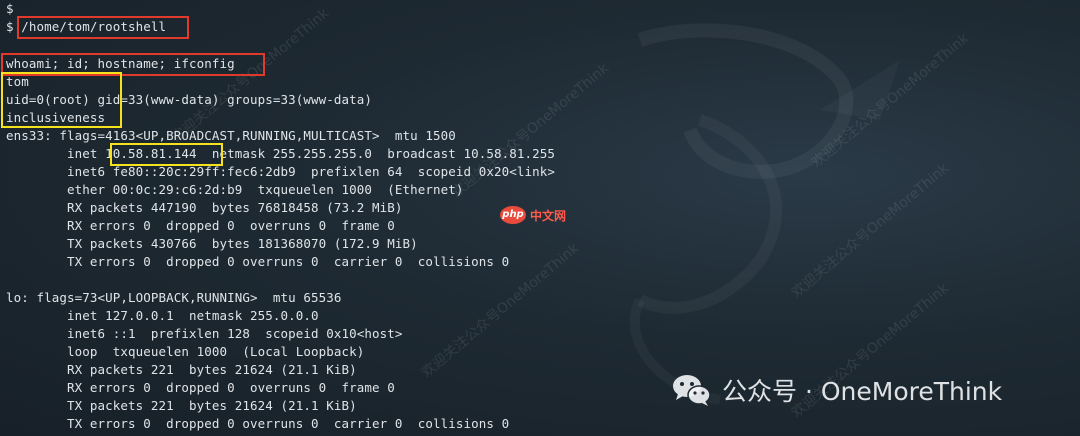 The width and height of the screenshot is (1080, 436). I want to click on wechat-brand: 公众号 · OneMoreThink, so click(837, 390).